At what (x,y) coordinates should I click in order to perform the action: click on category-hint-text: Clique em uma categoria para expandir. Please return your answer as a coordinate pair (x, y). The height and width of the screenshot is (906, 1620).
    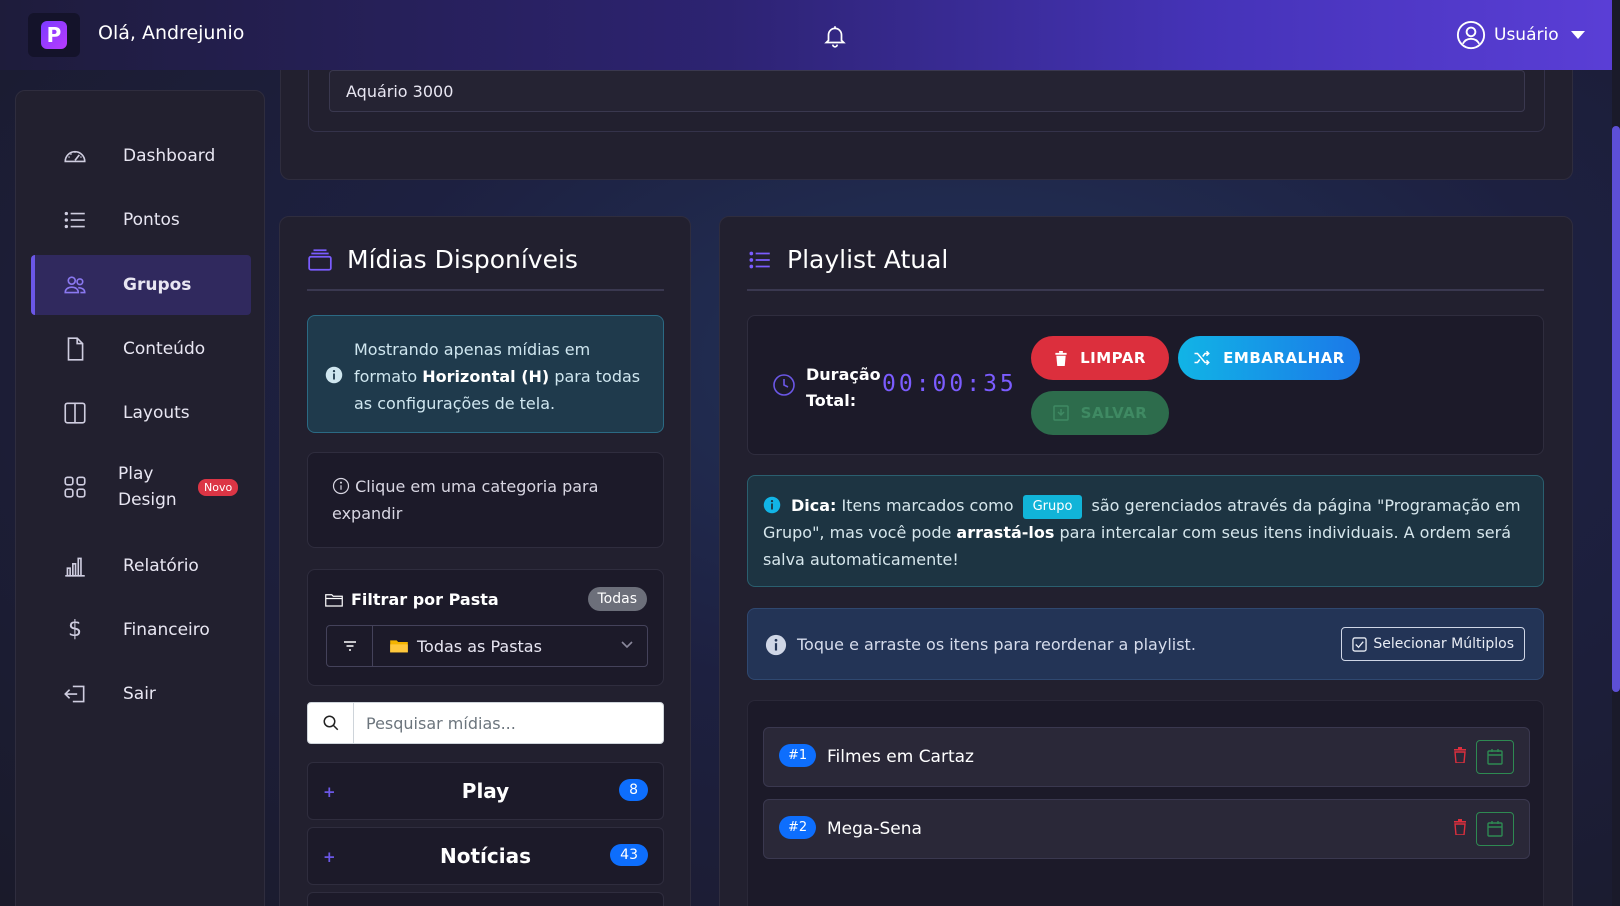
    Looking at the image, I should click on (465, 500).